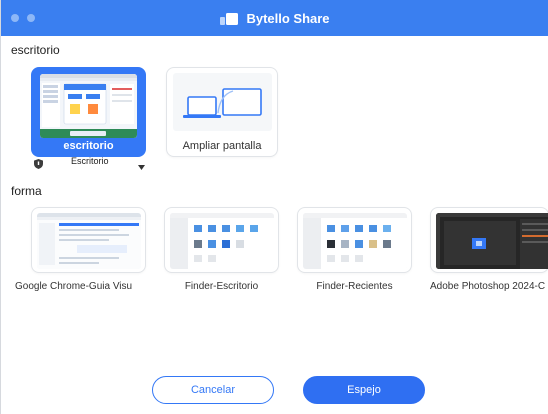  Describe the element at coordinates (35, 50) in the screenshot. I see `desktop-section-title: escritorio` at that location.